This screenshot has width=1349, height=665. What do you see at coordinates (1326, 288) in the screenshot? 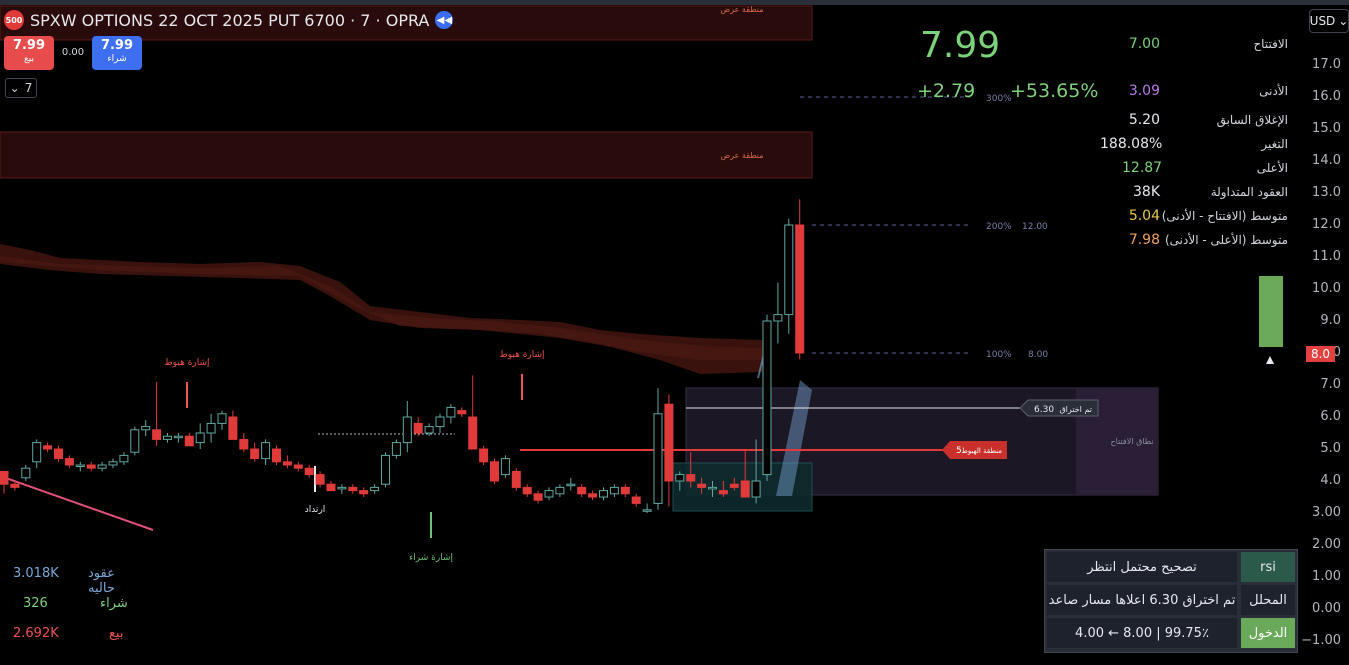
I see `price-axis-tick: 10.0` at bounding box center [1326, 288].